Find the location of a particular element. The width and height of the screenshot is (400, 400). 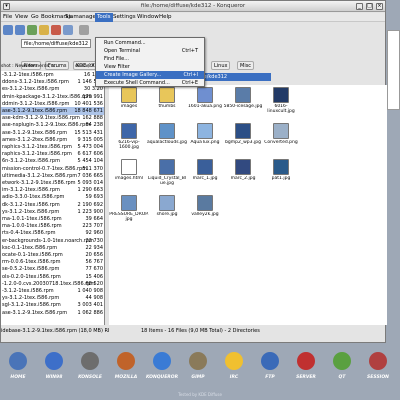

file-icon-item: marc_2.jpg is located at coordinates (242, 174).